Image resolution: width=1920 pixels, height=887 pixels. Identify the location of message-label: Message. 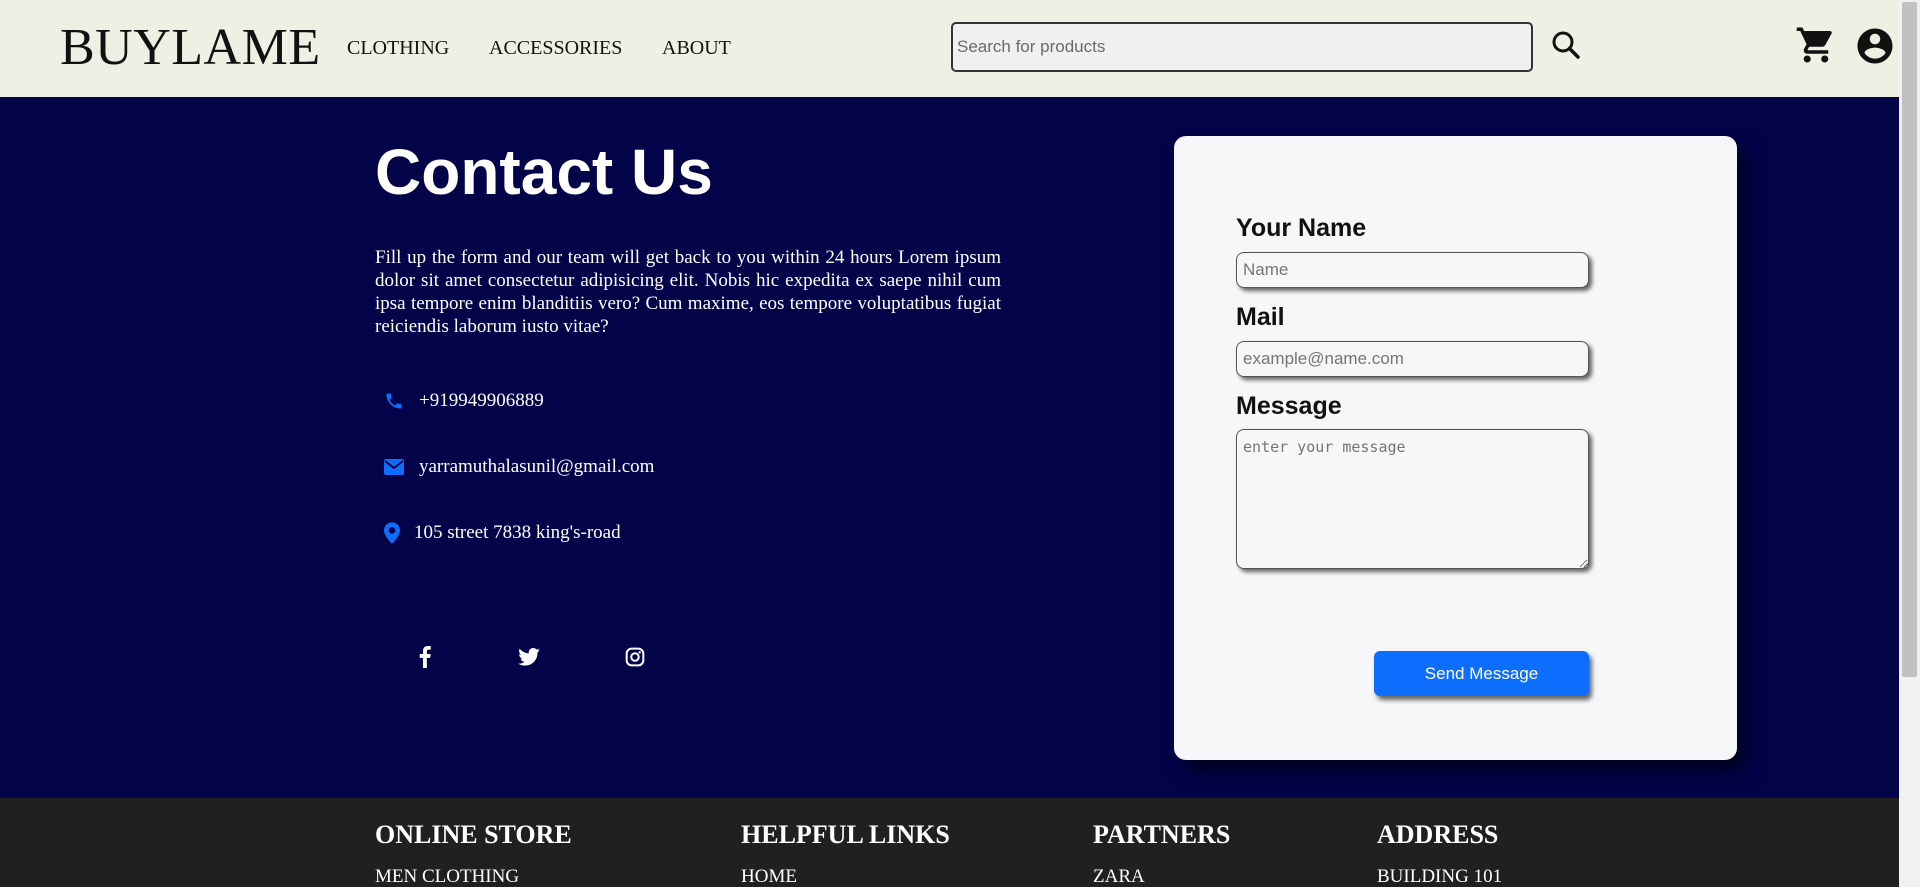
(1289, 406).